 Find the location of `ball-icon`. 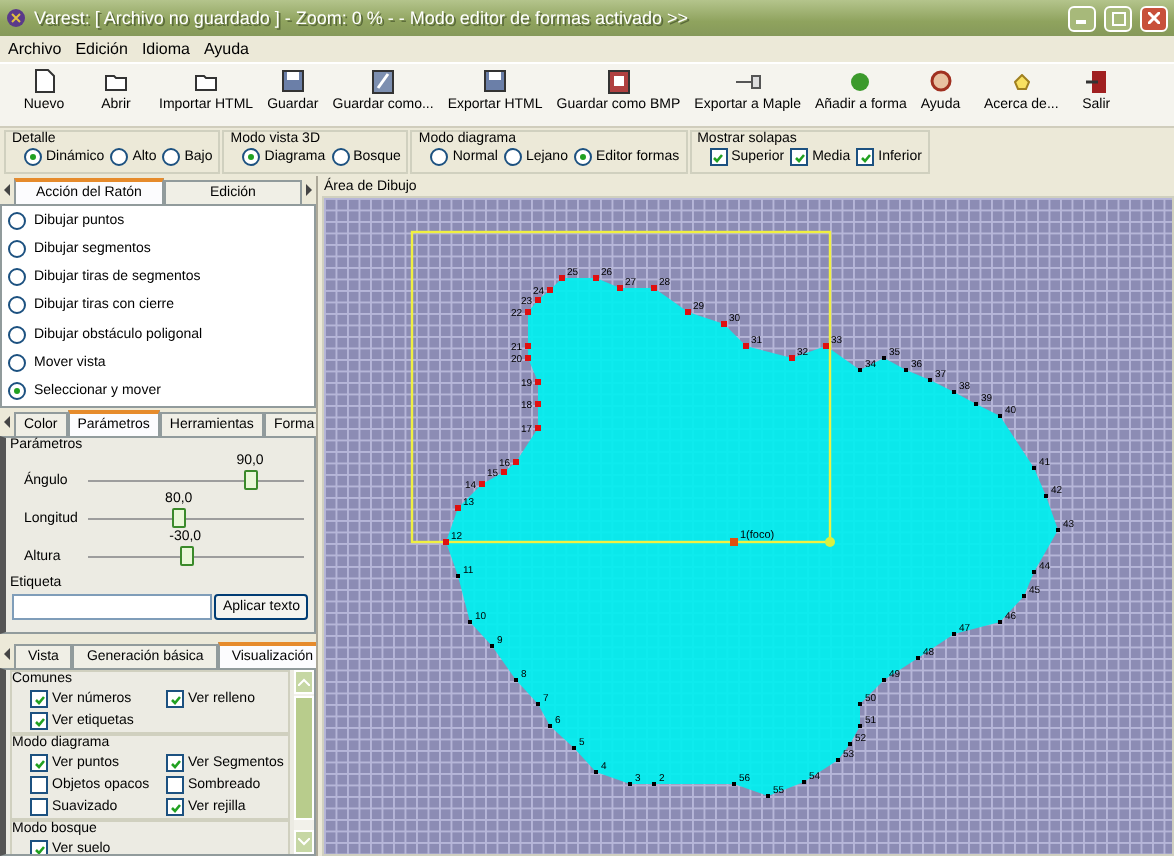

ball-icon is located at coordinates (860, 81).